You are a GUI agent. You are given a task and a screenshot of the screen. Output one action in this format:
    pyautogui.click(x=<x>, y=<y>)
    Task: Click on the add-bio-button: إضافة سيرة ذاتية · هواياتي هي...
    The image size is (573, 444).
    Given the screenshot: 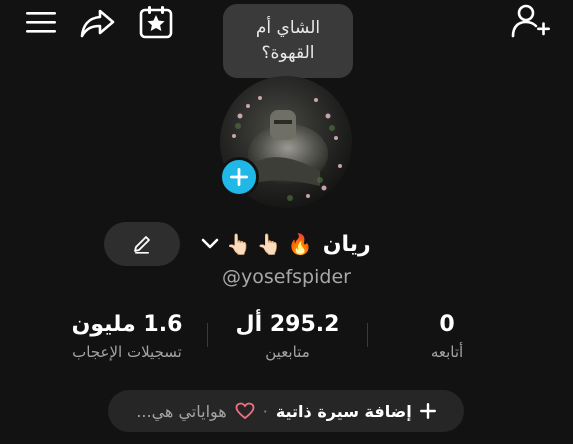 What is the action you would take?
    pyautogui.click(x=286, y=411)
    